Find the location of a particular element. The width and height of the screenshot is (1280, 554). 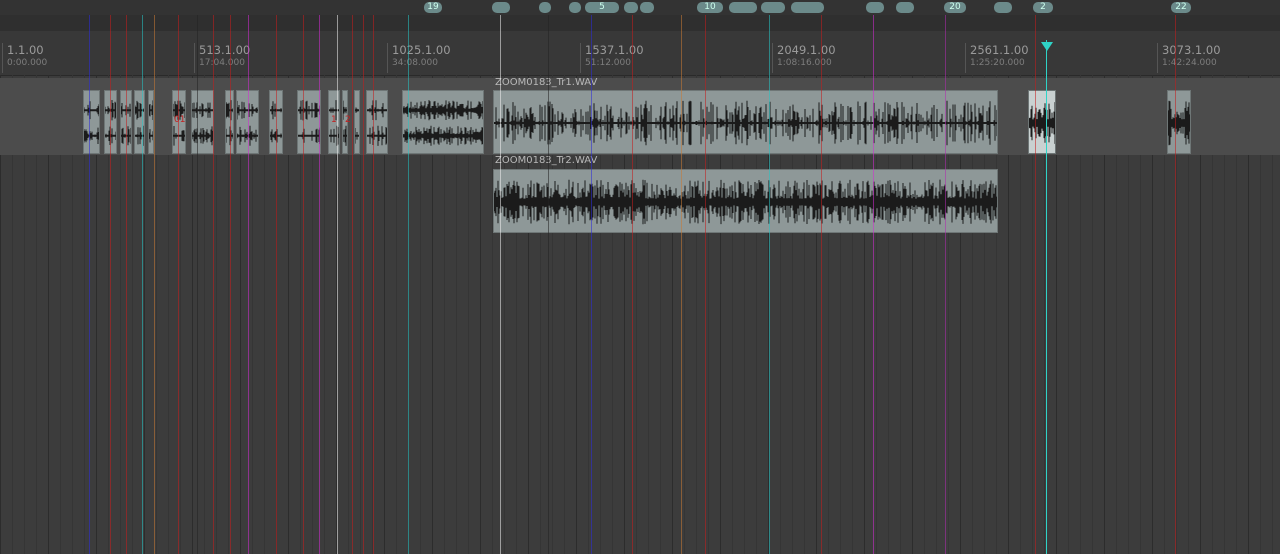

ruler-tick: 2561.1.00 1:25:20.000 is located at coordinates (997, 58).